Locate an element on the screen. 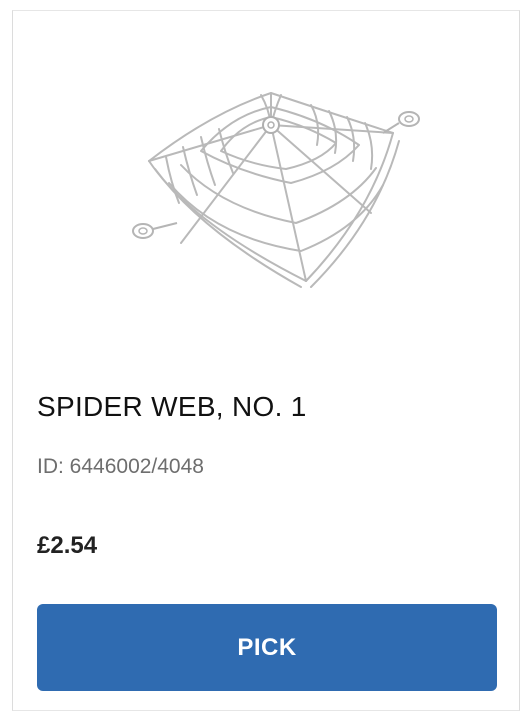 This screenshot has height=720, width=528. spider-web-icon is located at coordinates (276, 190).